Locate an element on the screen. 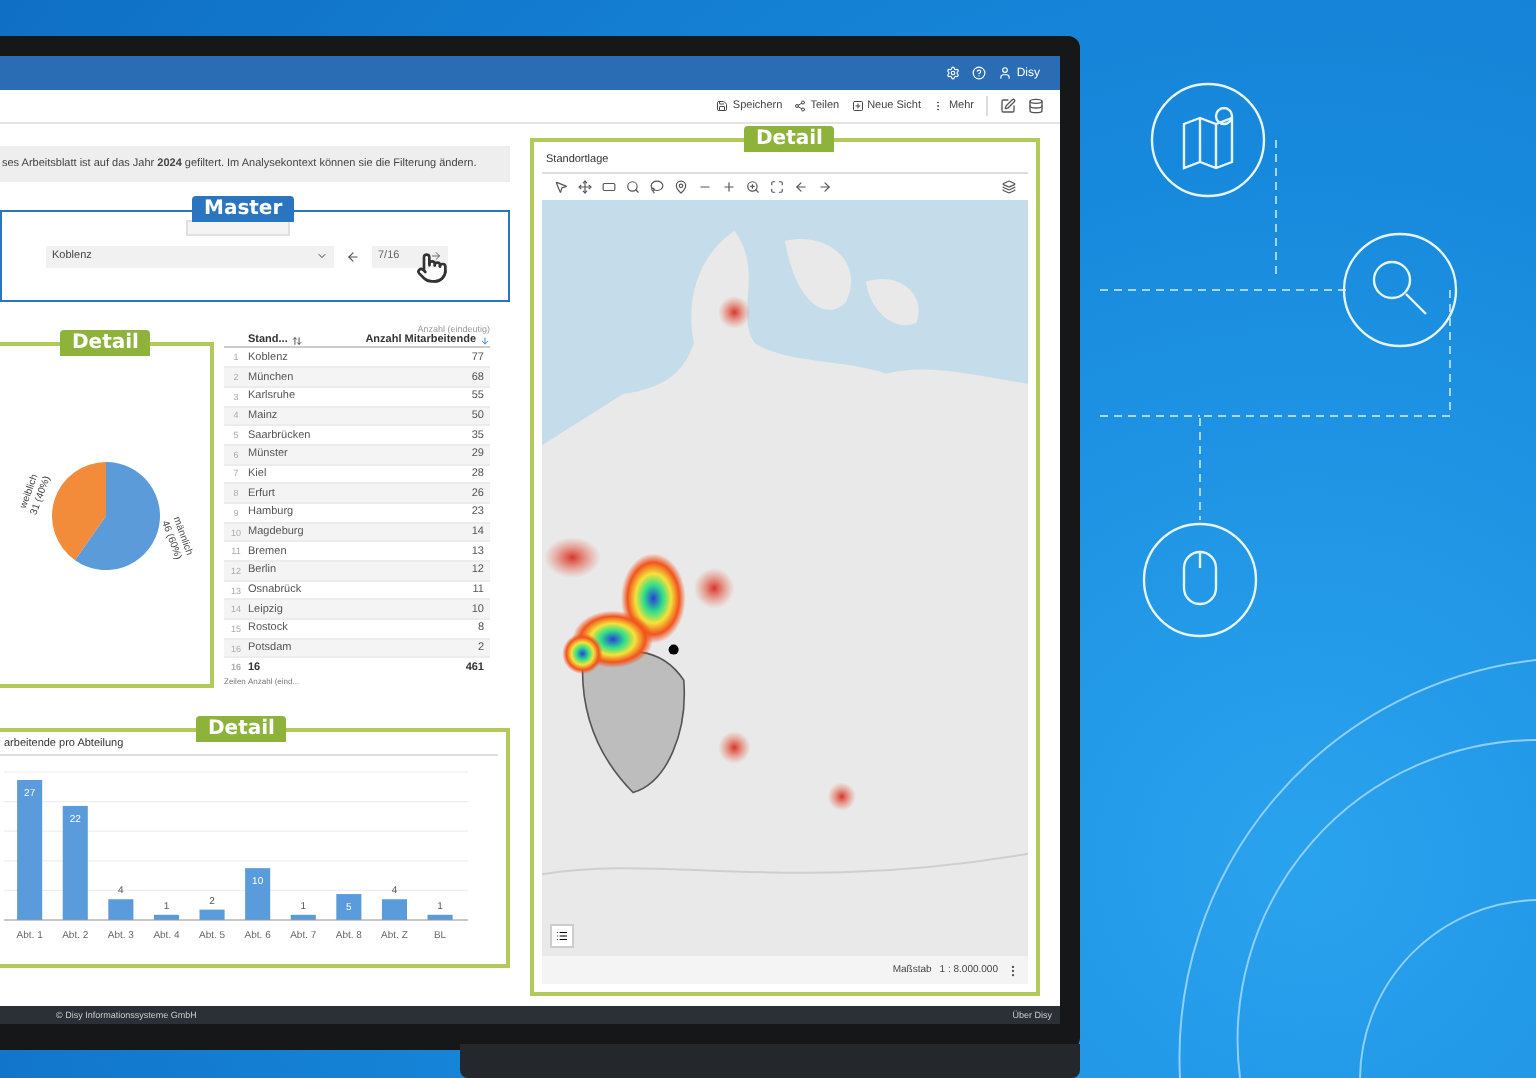 This screenshot has height=1078, width=1536. map-icon is located at coordinates (1208, 140).